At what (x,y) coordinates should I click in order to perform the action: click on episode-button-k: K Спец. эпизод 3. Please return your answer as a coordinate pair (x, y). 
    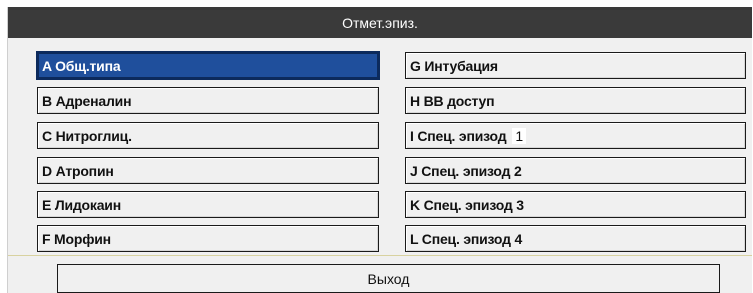
    Looking at the image, I should click on (575, 204).